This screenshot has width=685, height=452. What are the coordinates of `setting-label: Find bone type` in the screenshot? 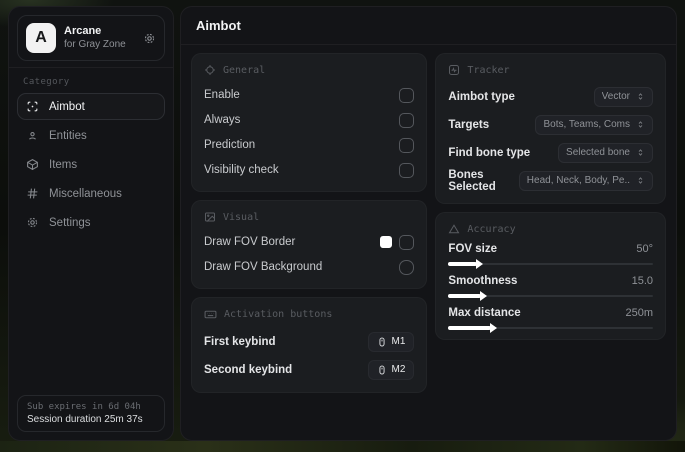 It's located at (489, 152).